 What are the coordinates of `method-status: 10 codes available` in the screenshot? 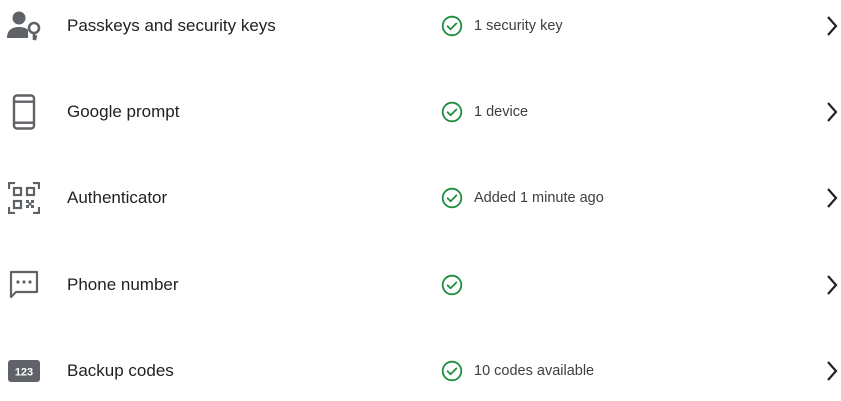 It's located at (517, 371).